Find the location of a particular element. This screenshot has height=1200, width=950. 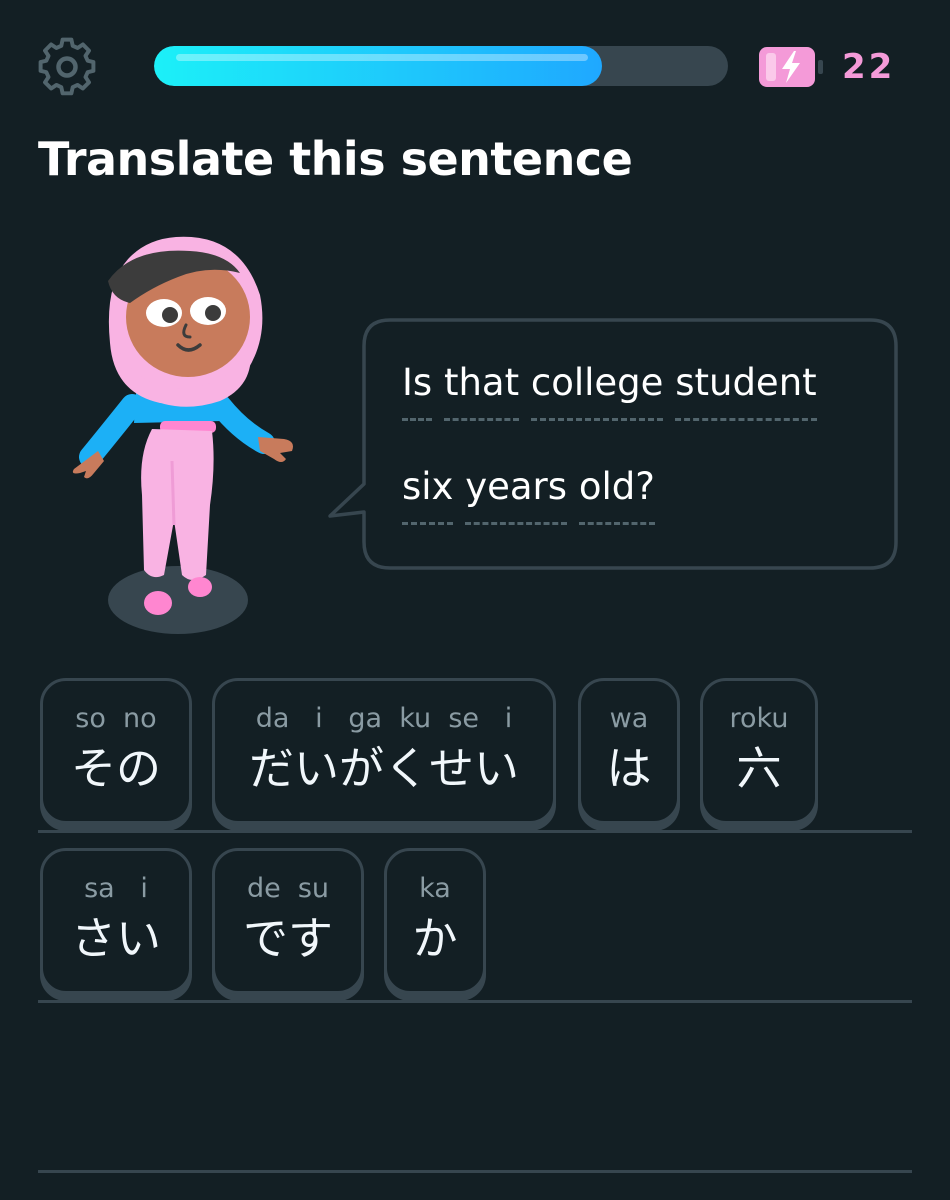

word-romaji: roku is located at coordinates (759, 718).